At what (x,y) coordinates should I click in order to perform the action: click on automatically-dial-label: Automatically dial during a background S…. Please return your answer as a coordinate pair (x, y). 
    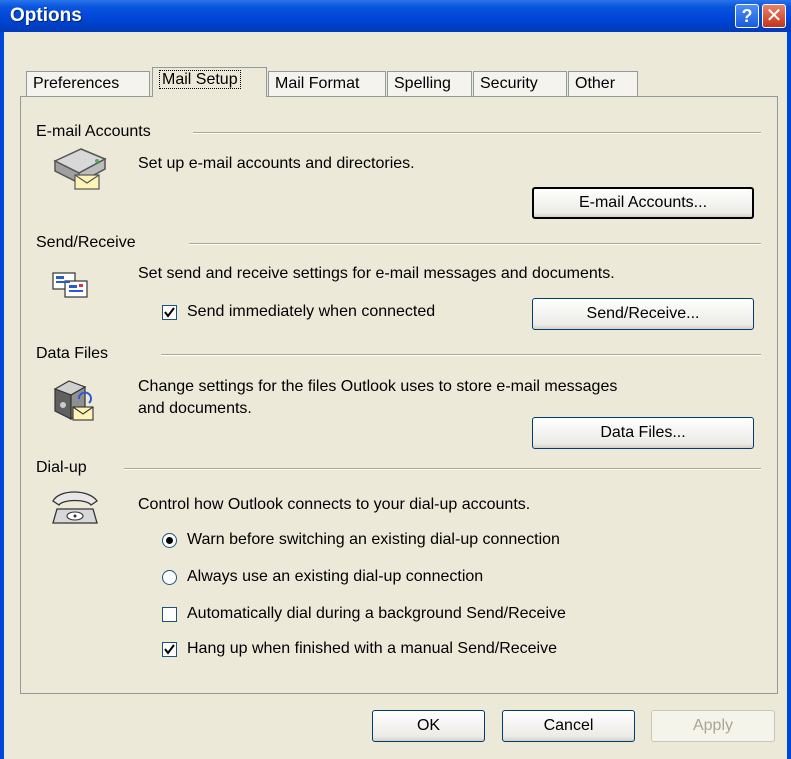
    Looking at the image, I should click on (376, 614).